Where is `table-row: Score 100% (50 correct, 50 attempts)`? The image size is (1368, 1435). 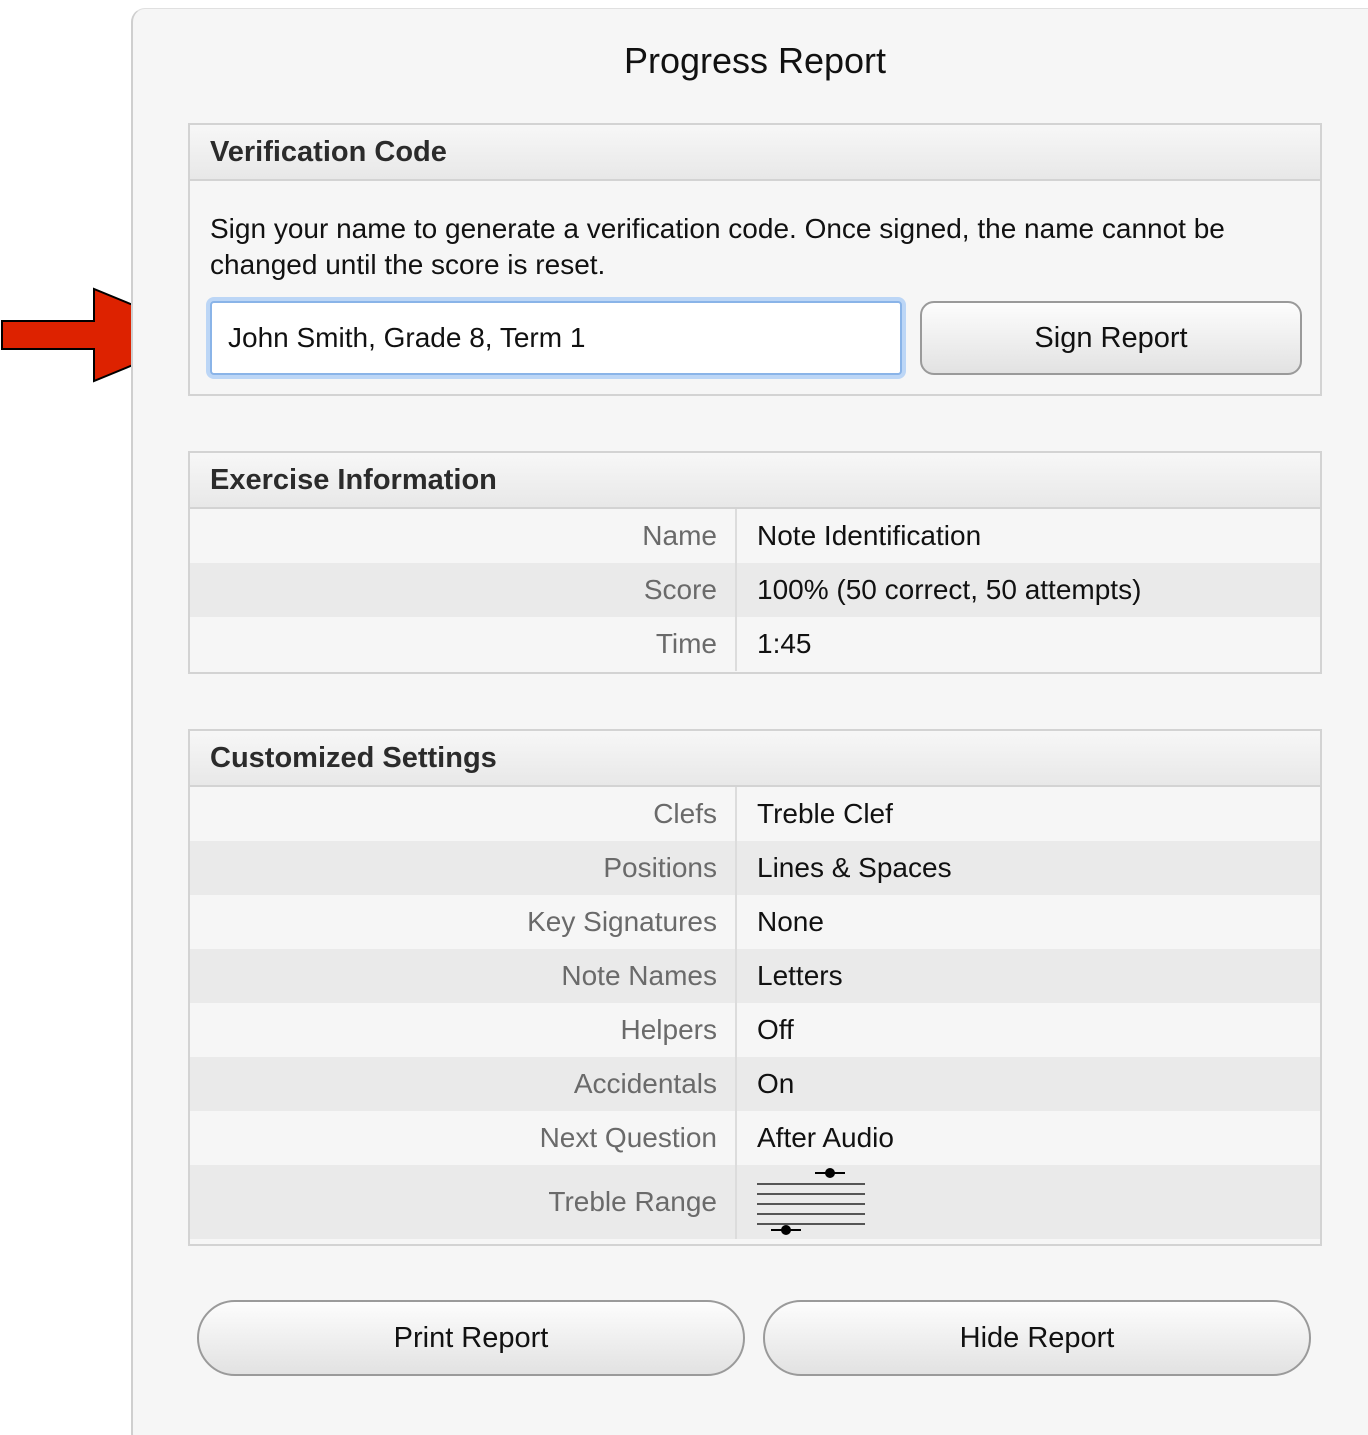 table-row: Score 100% (50 correct, 50 attempts) is located at coordinates (755, 590).